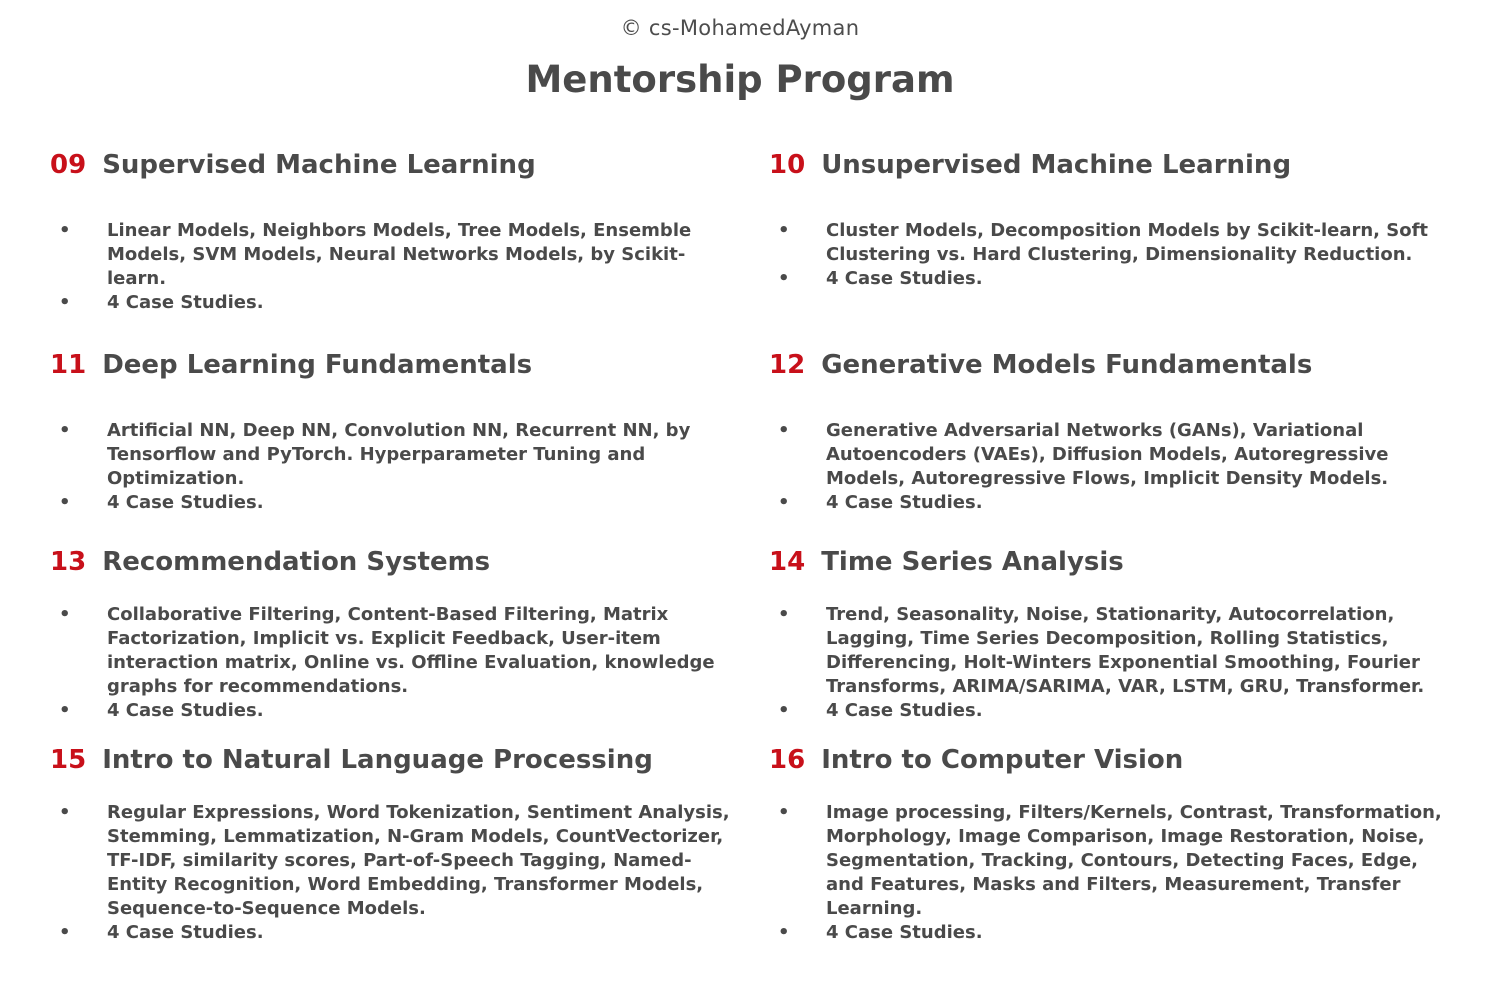  What do you see at coordinates (68, 365) in the screenshot?
I see `module-number: 11` at bounding box center [68, 365].